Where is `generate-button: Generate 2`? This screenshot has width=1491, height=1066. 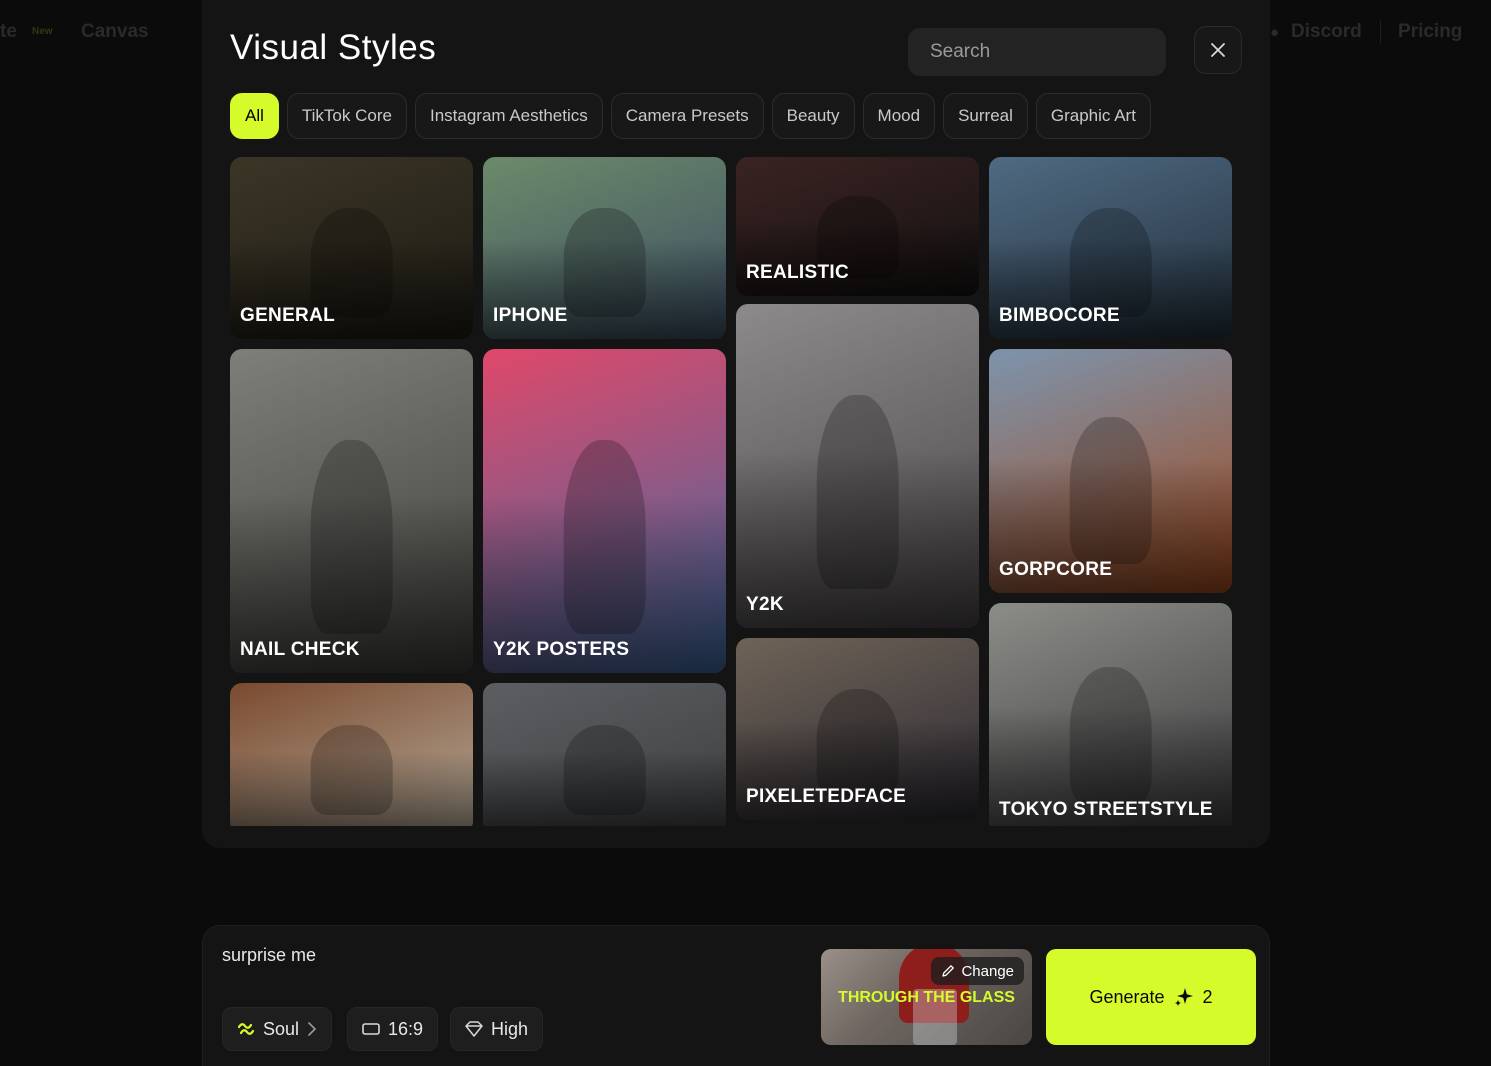
generate-button: Generate 2 is located at coordinates (1151, 997).